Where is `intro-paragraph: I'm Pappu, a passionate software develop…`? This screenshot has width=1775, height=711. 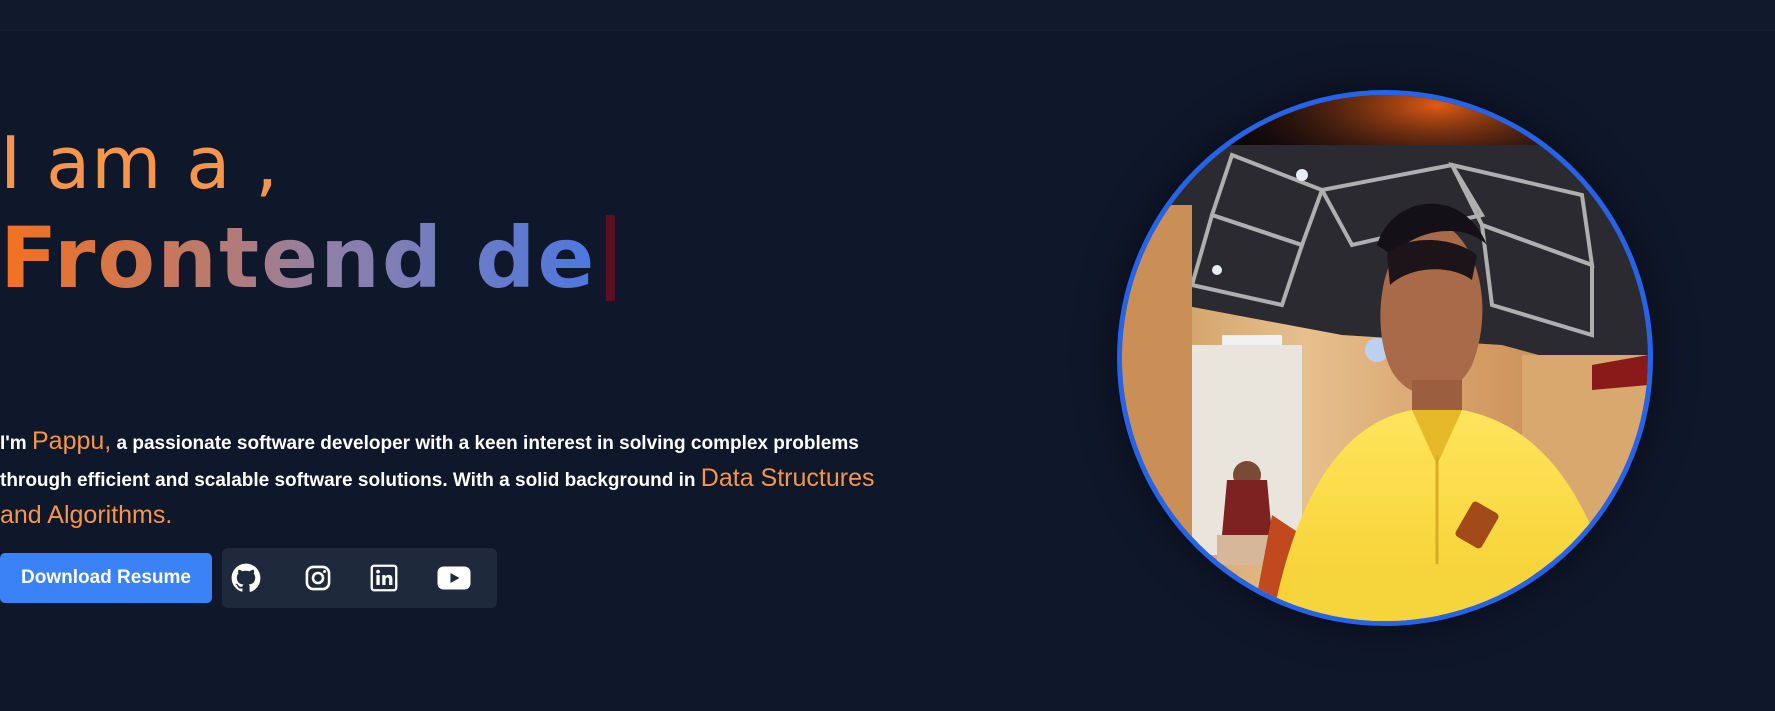
intro-paragraph: I'm Pappu, a passionate software develop… is located at coordinates (445, 479).